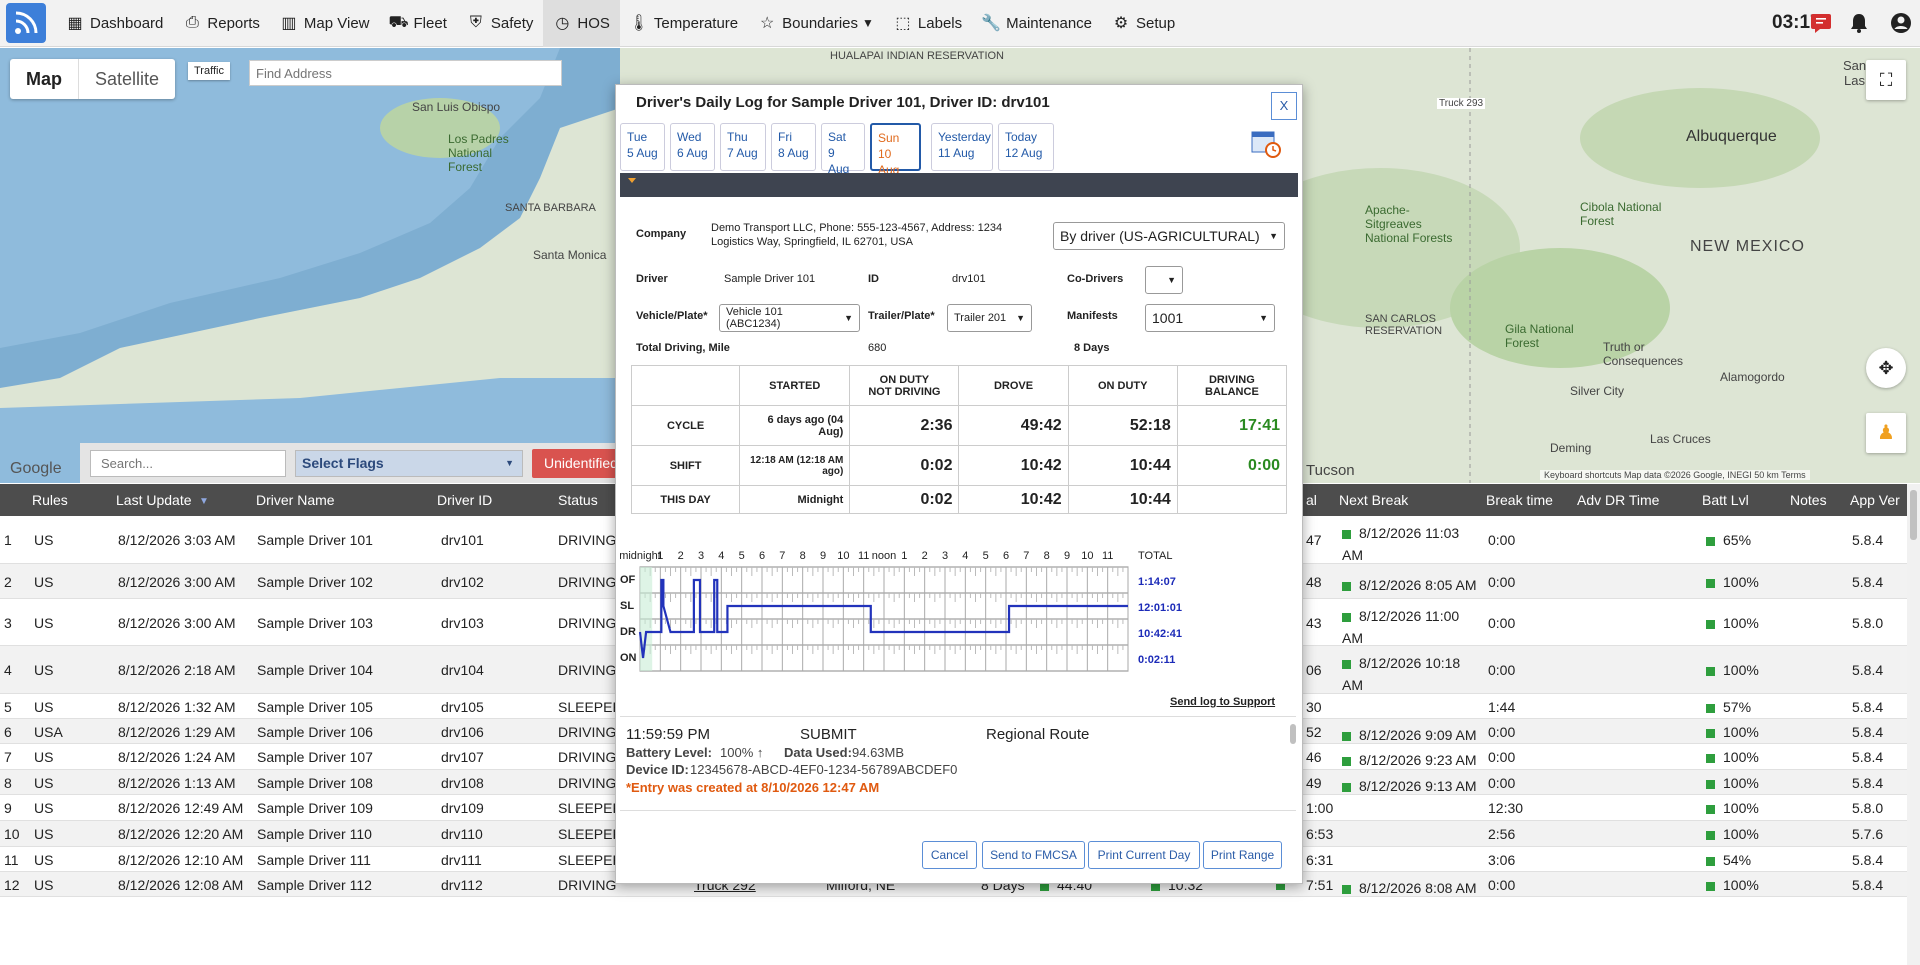 This screenshot has width=1920, height=965. What do you see at coordinates (1311, 500) in the screenshot?
I see `column-header-partial: al` at bounding box center [1311, 500].